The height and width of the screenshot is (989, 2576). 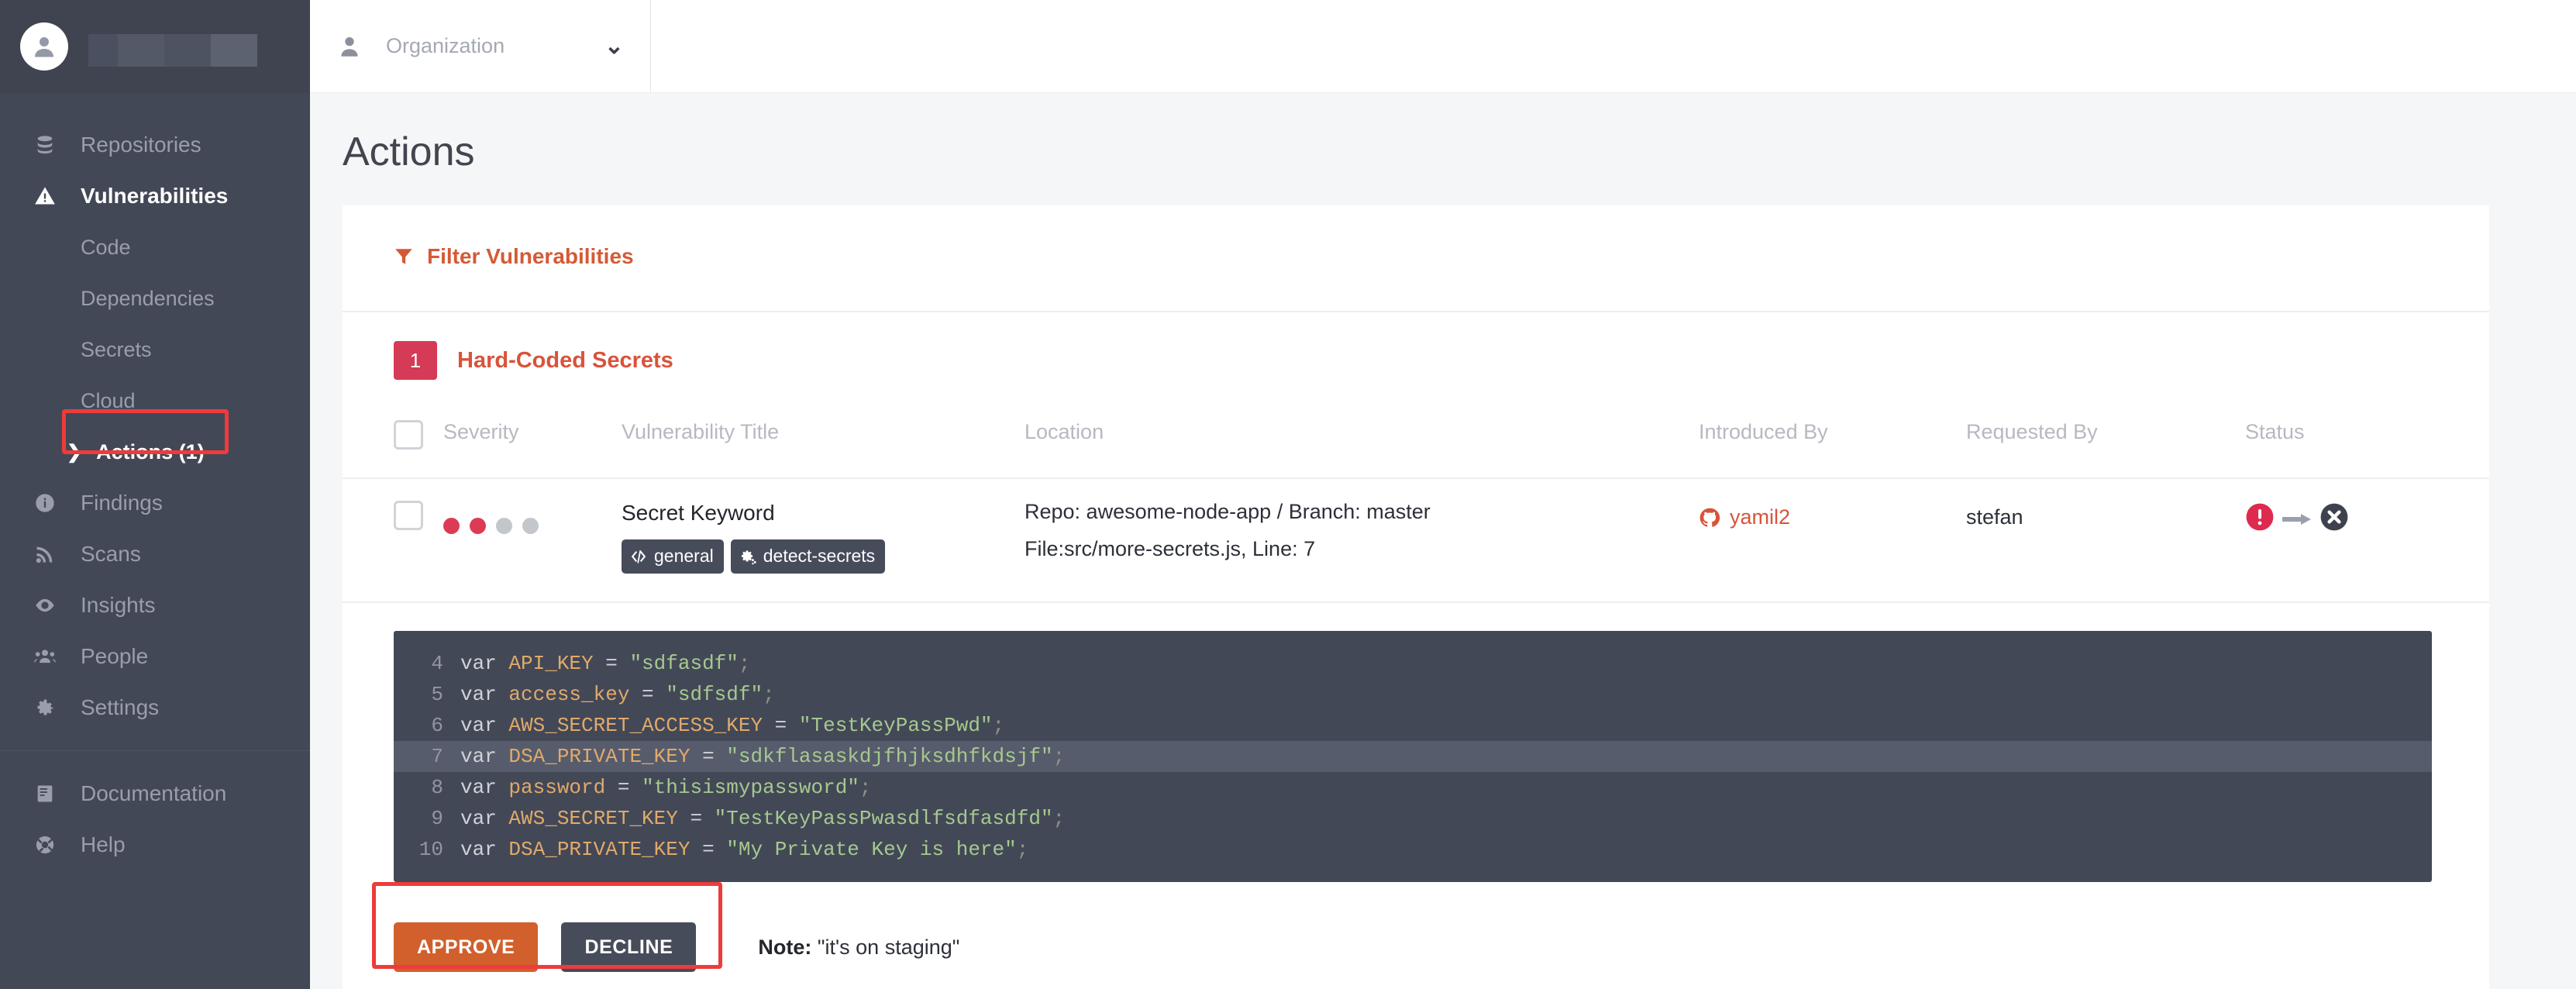 I want to click on approve-button: APPROVE, so click(x=466, y=947).